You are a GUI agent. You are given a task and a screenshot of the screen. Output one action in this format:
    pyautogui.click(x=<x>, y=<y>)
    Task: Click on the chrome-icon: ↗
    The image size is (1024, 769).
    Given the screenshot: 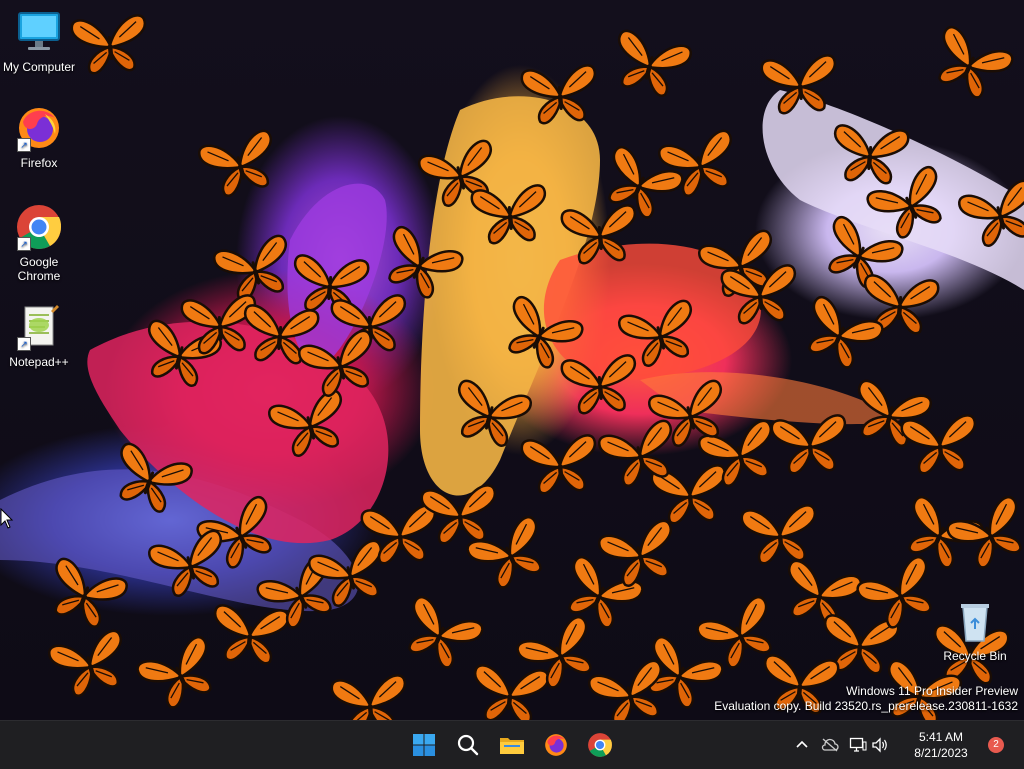 What is the action you would take?
    pyautogui.click(x=39, y=227)
    